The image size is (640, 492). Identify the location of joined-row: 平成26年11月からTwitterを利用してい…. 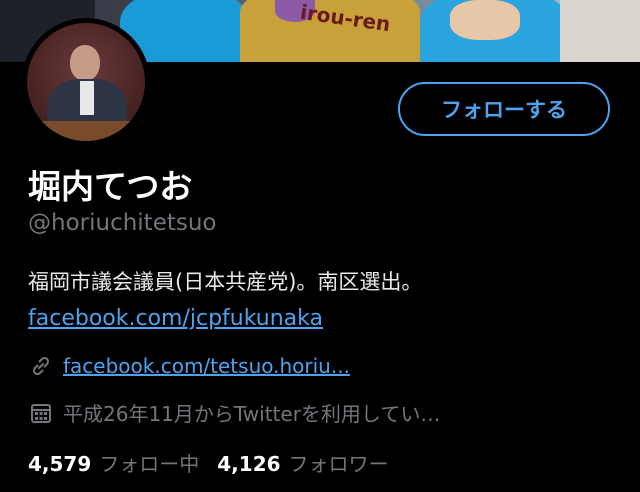
(234, 412).